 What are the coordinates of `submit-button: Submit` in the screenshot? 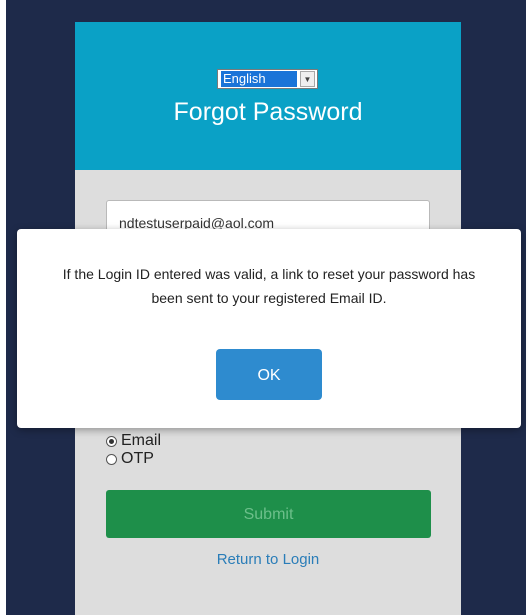 It's located at (268, 514).